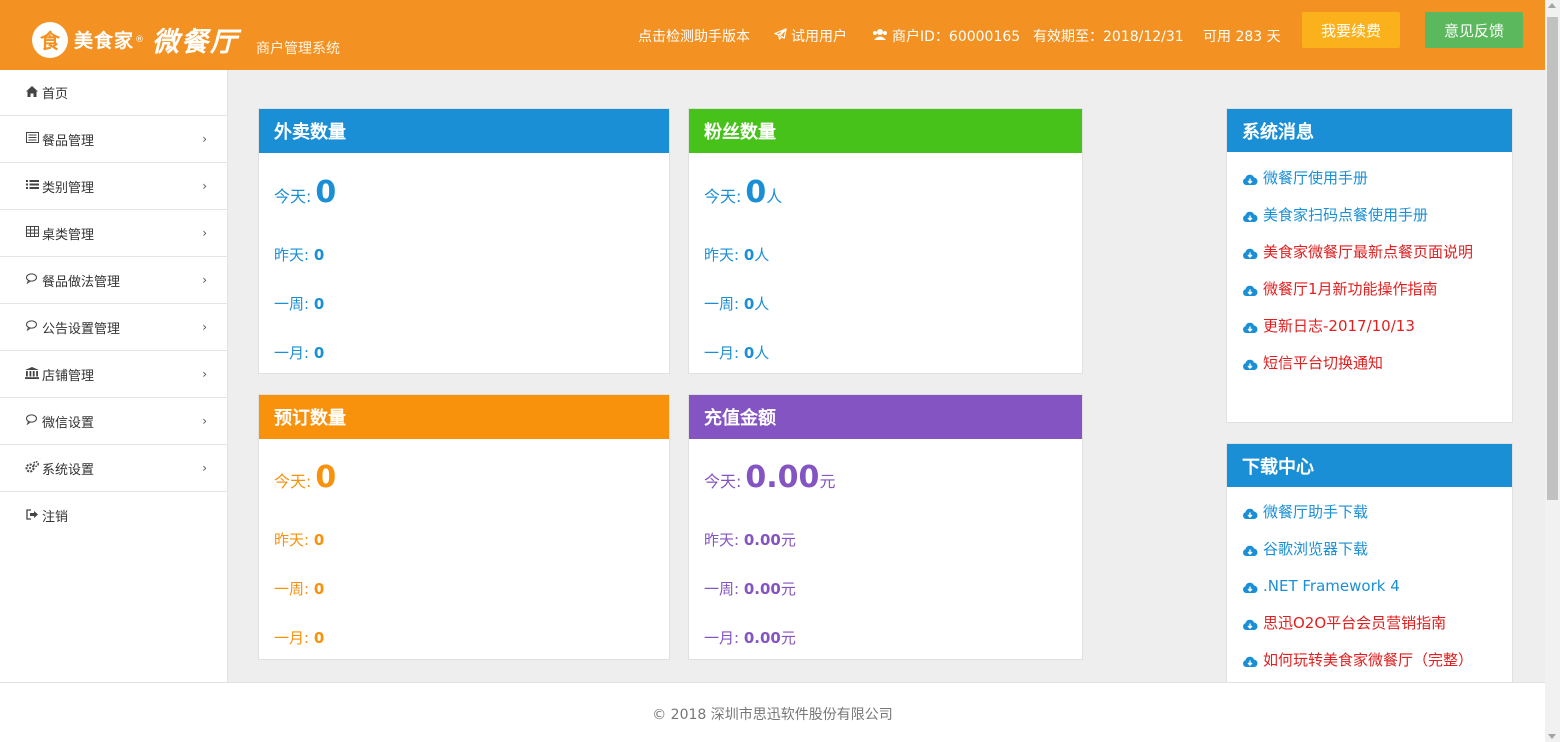  What do you see at coordinates (1368, 660) in the screenshot?
I see `link-label: 如何玩转美食家微餐厅（完整）` at bounding box center [1368, 660].